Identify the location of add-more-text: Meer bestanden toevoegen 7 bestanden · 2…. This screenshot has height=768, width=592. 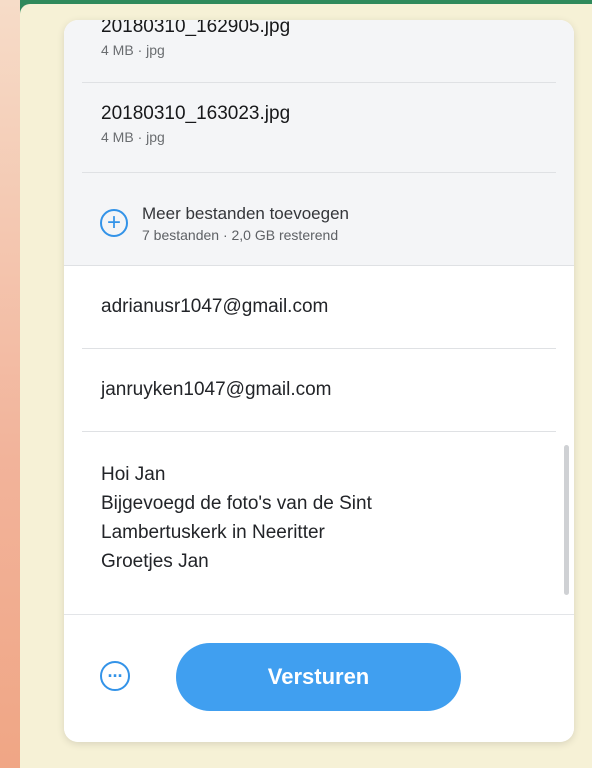
(245, 223).